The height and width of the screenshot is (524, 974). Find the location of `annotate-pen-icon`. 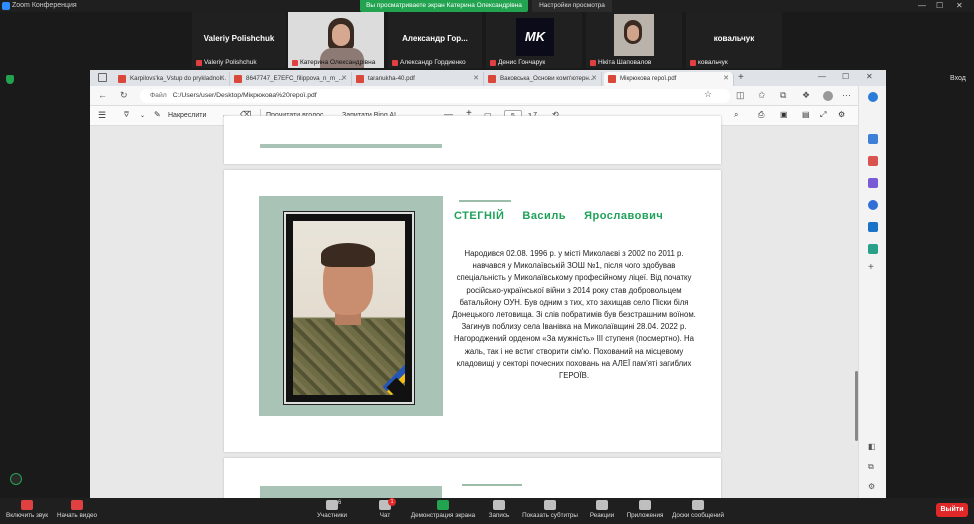

annotate-pen-icon is located at coordinates (16, 479).